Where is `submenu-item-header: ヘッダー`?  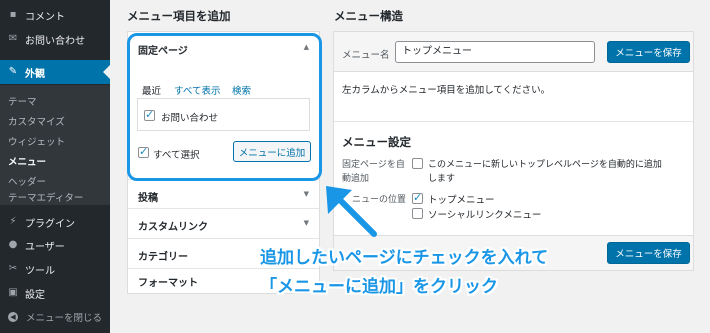
submenu-item-header: ヘッダー is located at coordinates (27, 181).